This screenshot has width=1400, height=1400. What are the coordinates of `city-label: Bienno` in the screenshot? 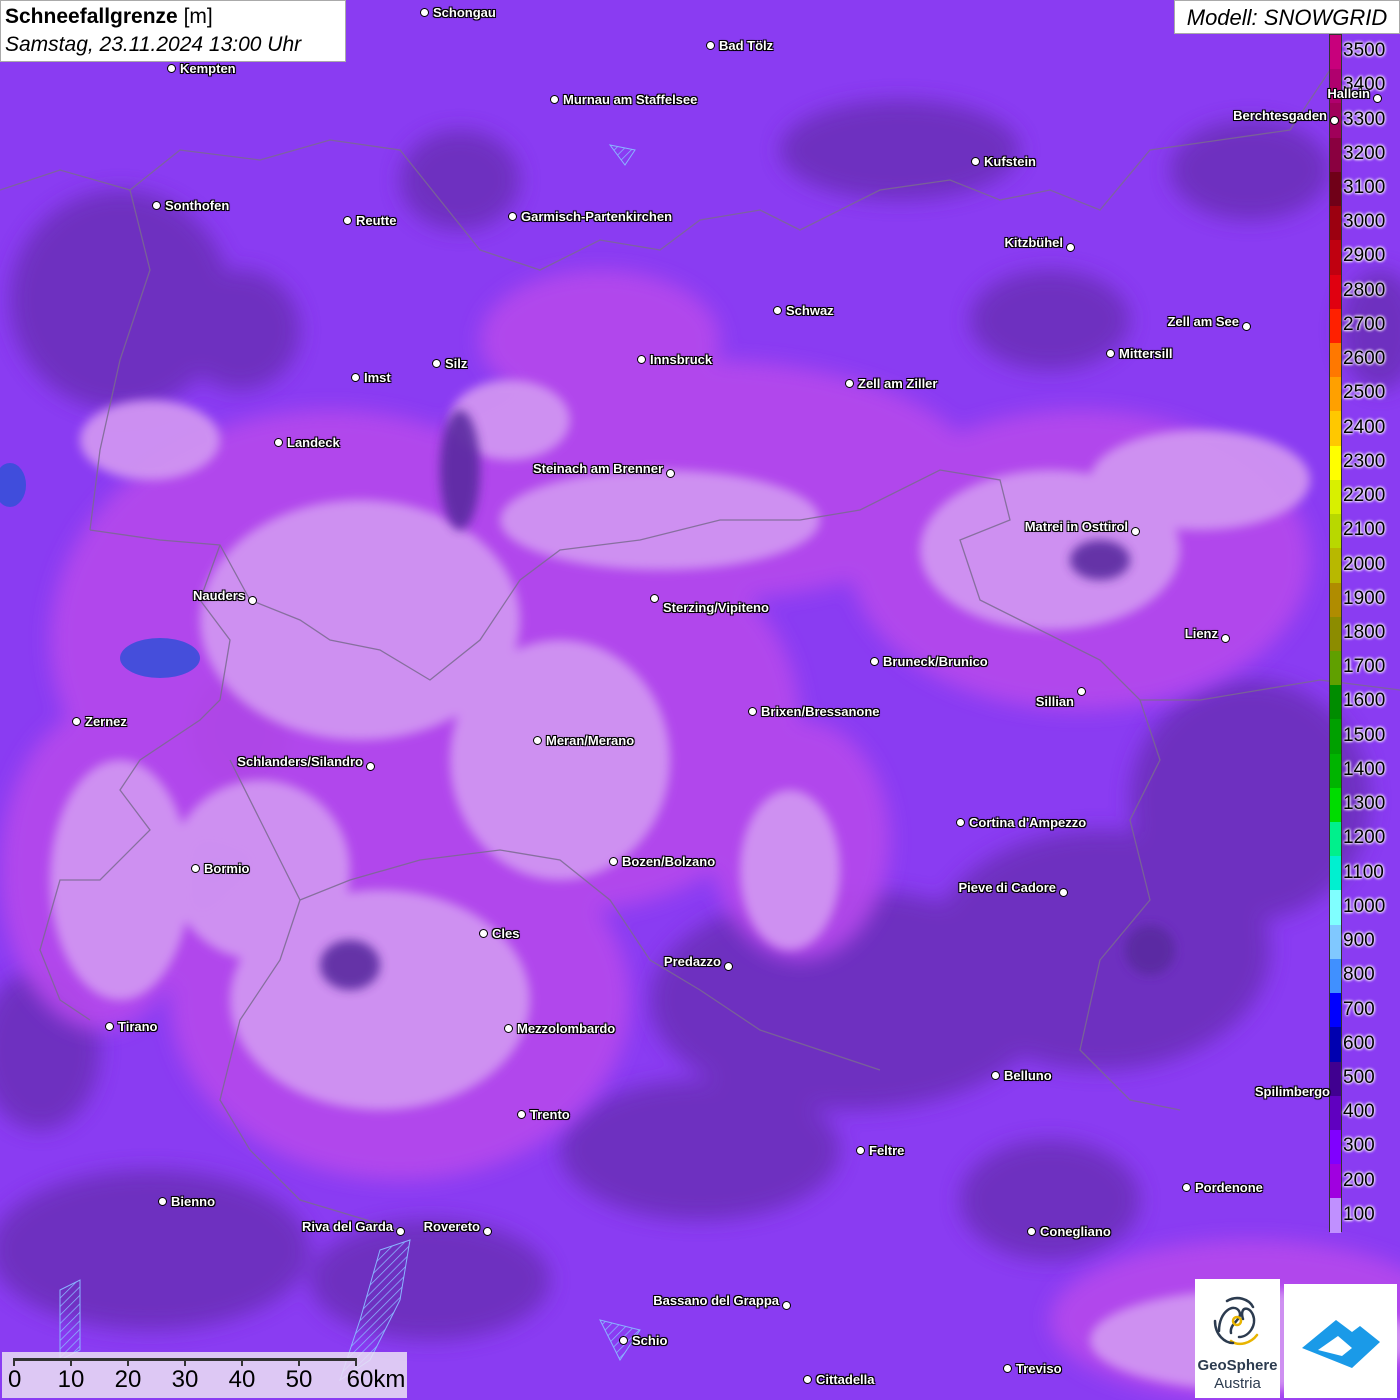 It's located at (193, 1201).